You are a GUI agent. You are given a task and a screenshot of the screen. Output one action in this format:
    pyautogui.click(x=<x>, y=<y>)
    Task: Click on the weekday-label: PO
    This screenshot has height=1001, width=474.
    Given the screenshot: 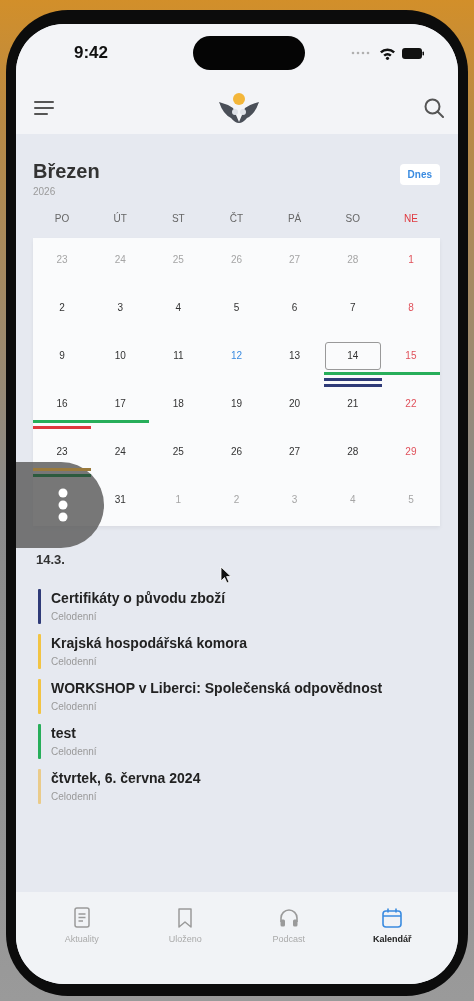 What is the action you would take?
    pyautogui.click(x=62, y=218)
    